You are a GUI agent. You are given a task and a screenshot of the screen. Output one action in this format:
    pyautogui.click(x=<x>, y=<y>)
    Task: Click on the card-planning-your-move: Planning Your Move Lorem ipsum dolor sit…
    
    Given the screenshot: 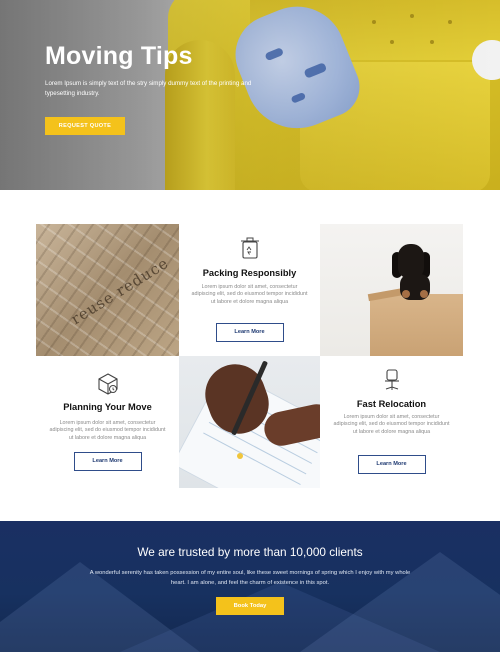 What is the action you would take?
    pyautogui.click(x=107, y=422)
    